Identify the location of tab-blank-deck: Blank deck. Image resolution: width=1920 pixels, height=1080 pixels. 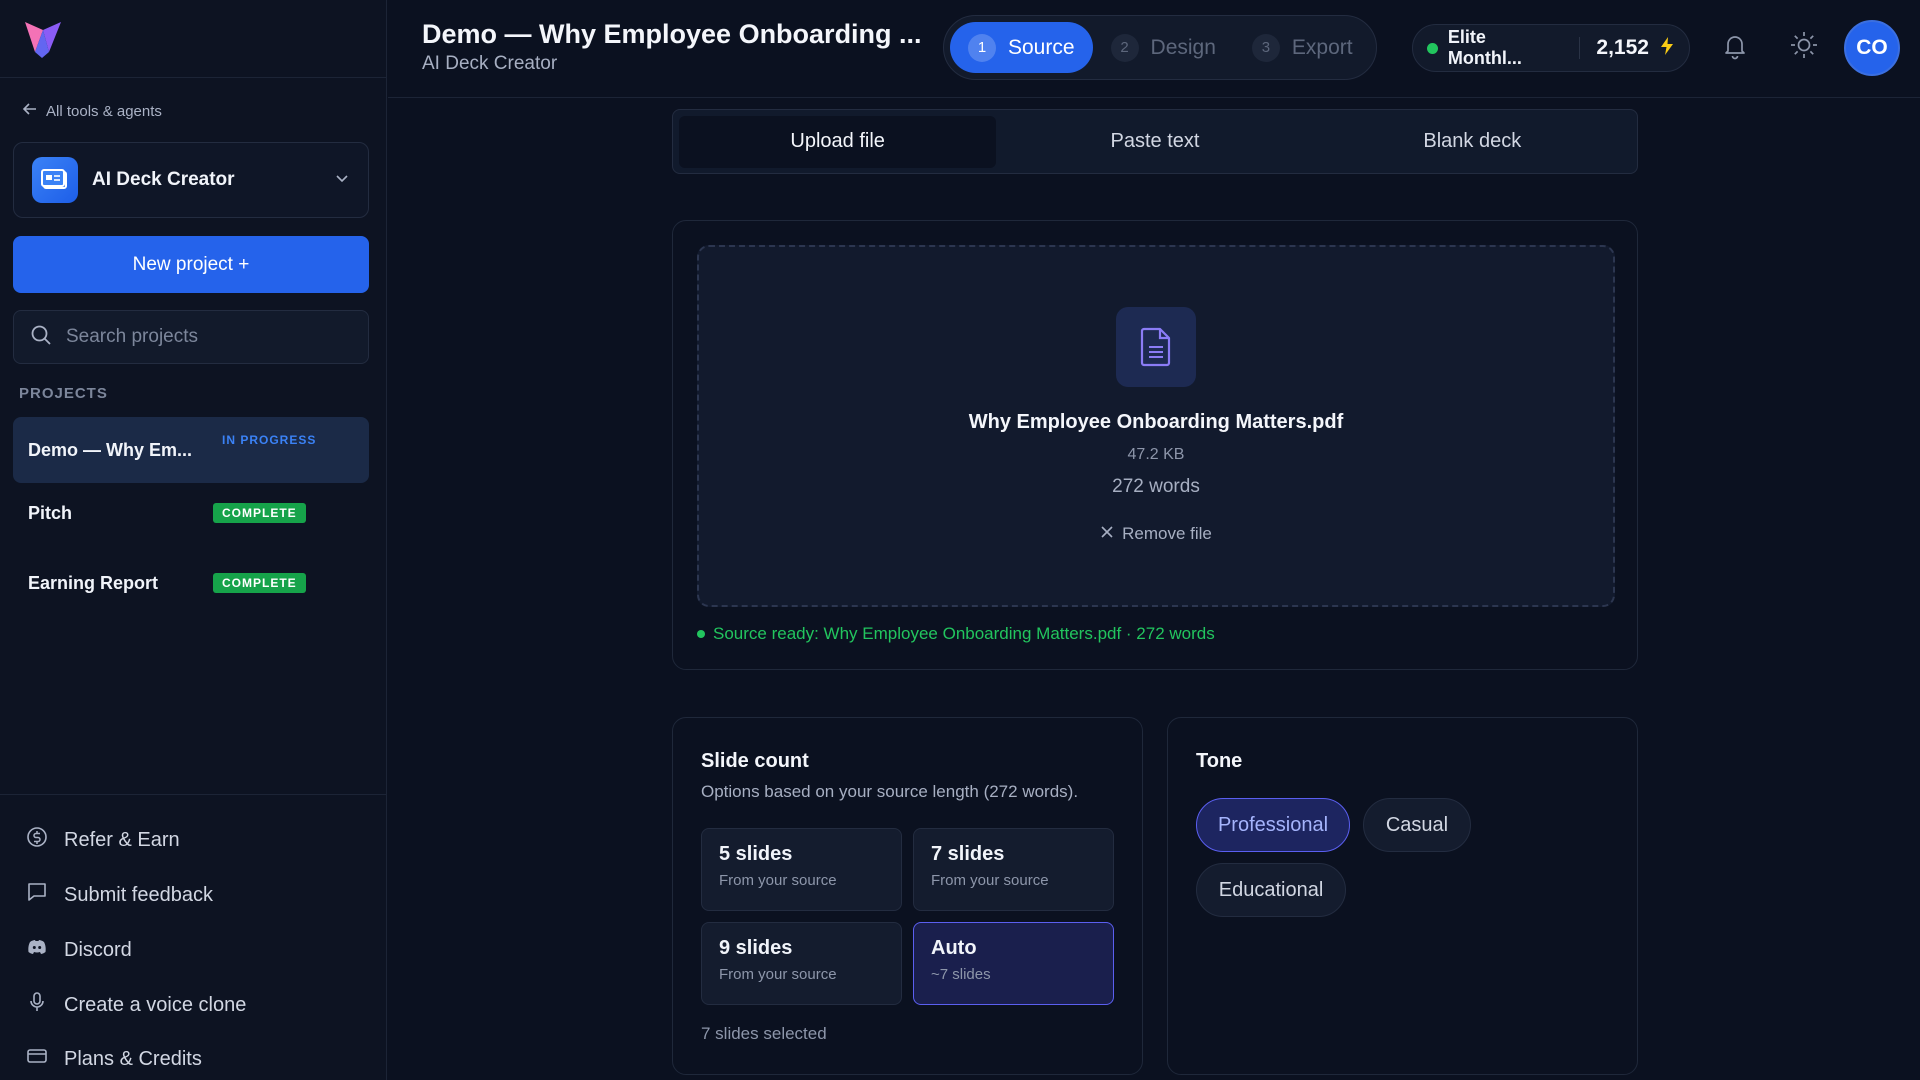
(1472, 142).